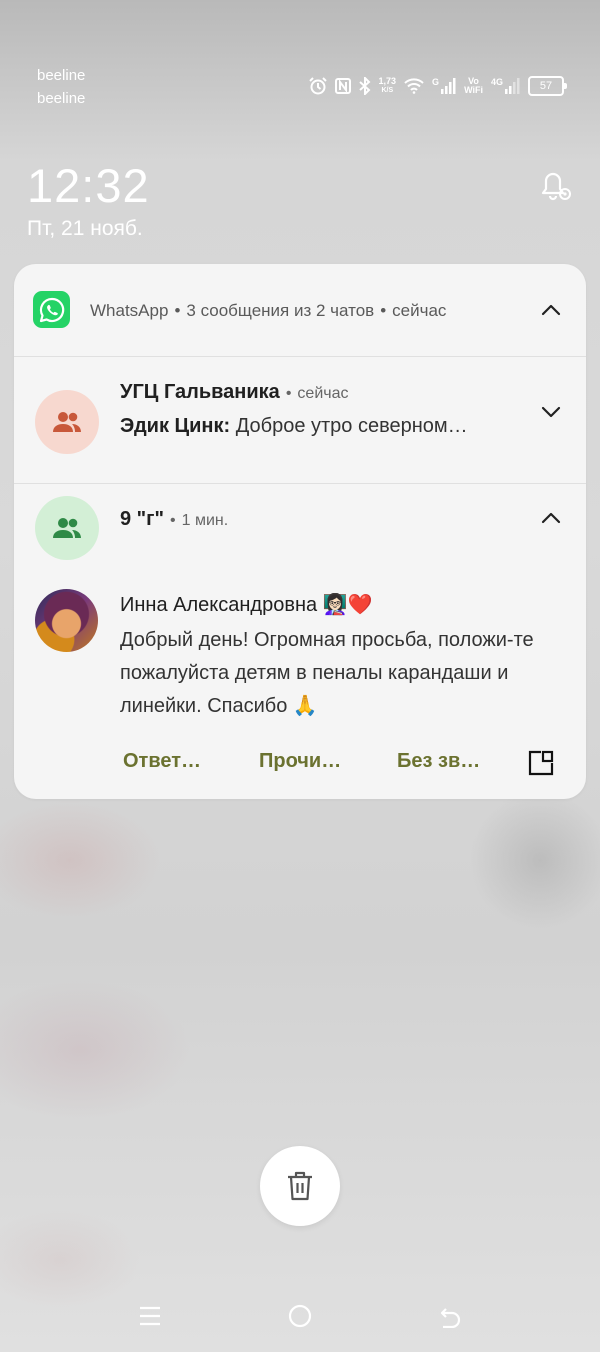  I want to click on notification-settings-bell-icon, so click(555, 187).